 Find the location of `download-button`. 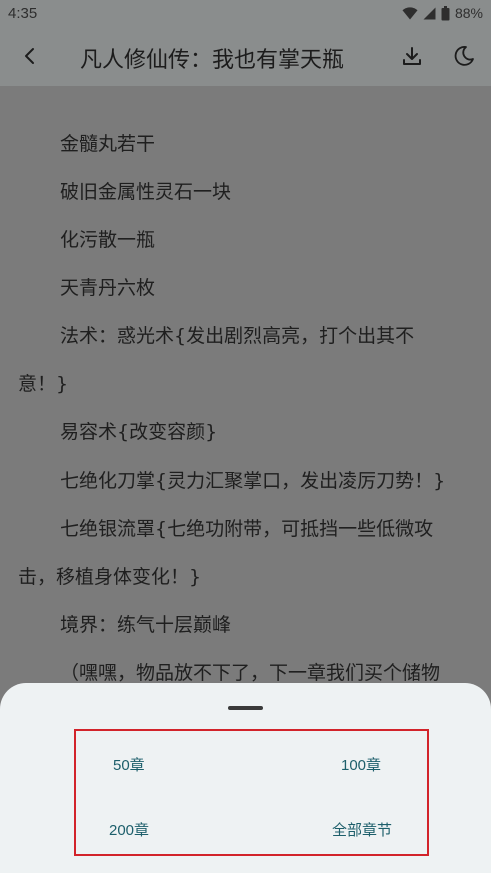

download-button is located at coordinates (412, 58).